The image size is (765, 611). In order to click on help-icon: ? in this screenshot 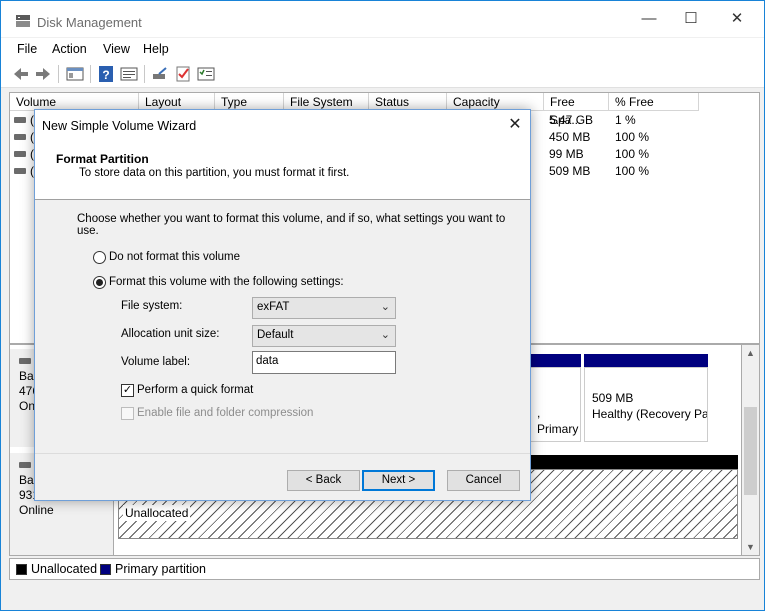, I will do `click(106, 74)`.